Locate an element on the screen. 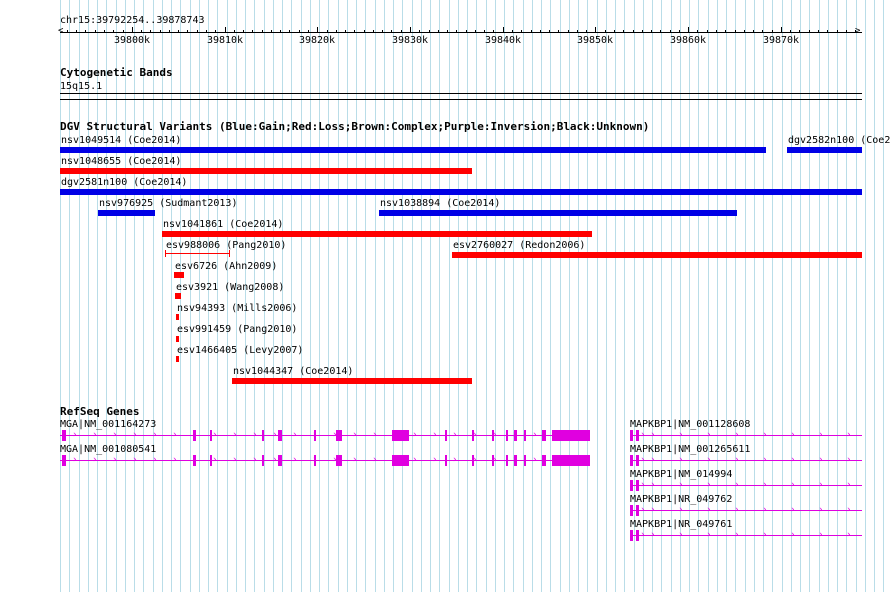 This screenshot has width=890, height=592. gene-label: MGA|NM_001080541 is located at coordinates (108, 449).